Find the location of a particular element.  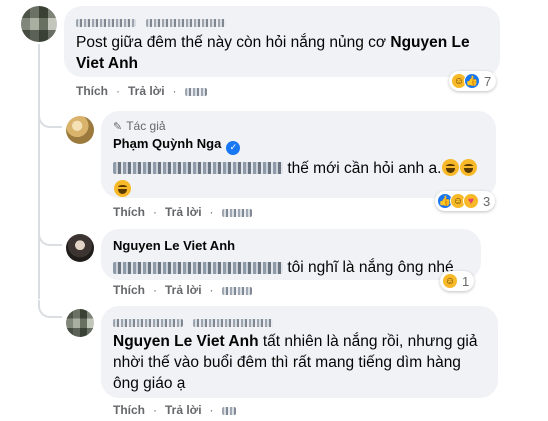

thread-line is located at coordinates (39, 171).